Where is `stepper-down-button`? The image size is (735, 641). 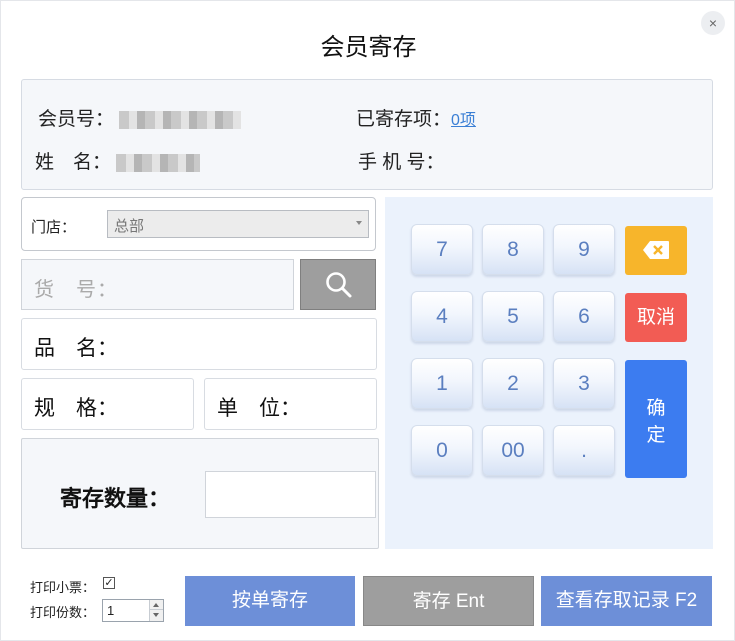
stepper-down-button is located at coordinates (156, 615).